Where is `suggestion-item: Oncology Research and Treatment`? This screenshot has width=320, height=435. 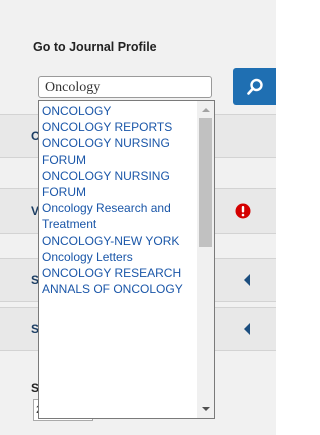
suggestion-item: Oncology Research and Treatment is located at coordinates (121, 216).